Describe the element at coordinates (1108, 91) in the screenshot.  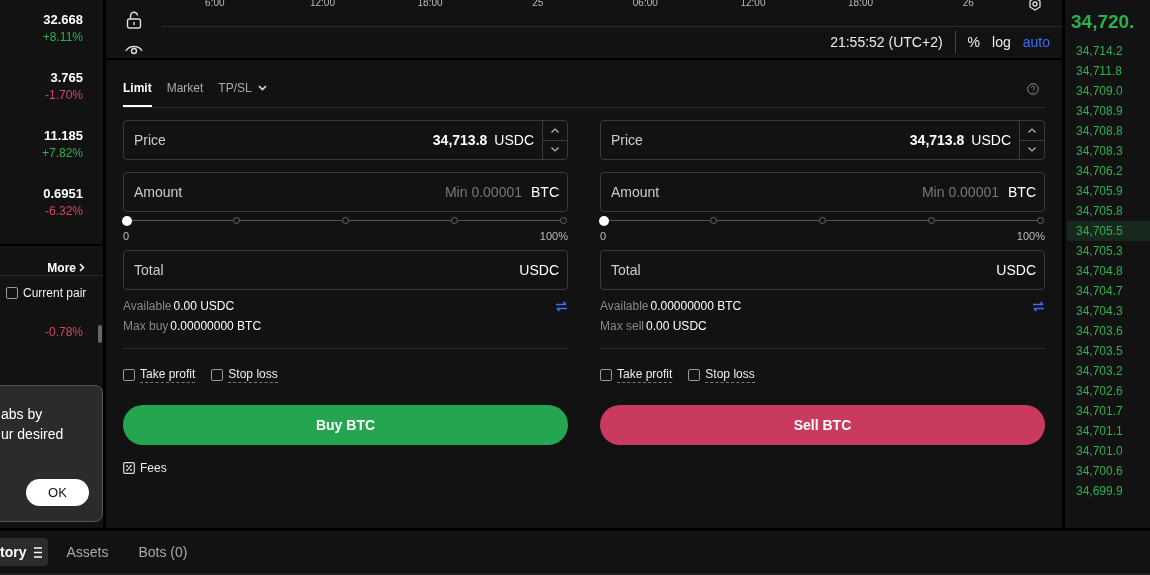
I see `order-book-price: 34,709.0` at that location.